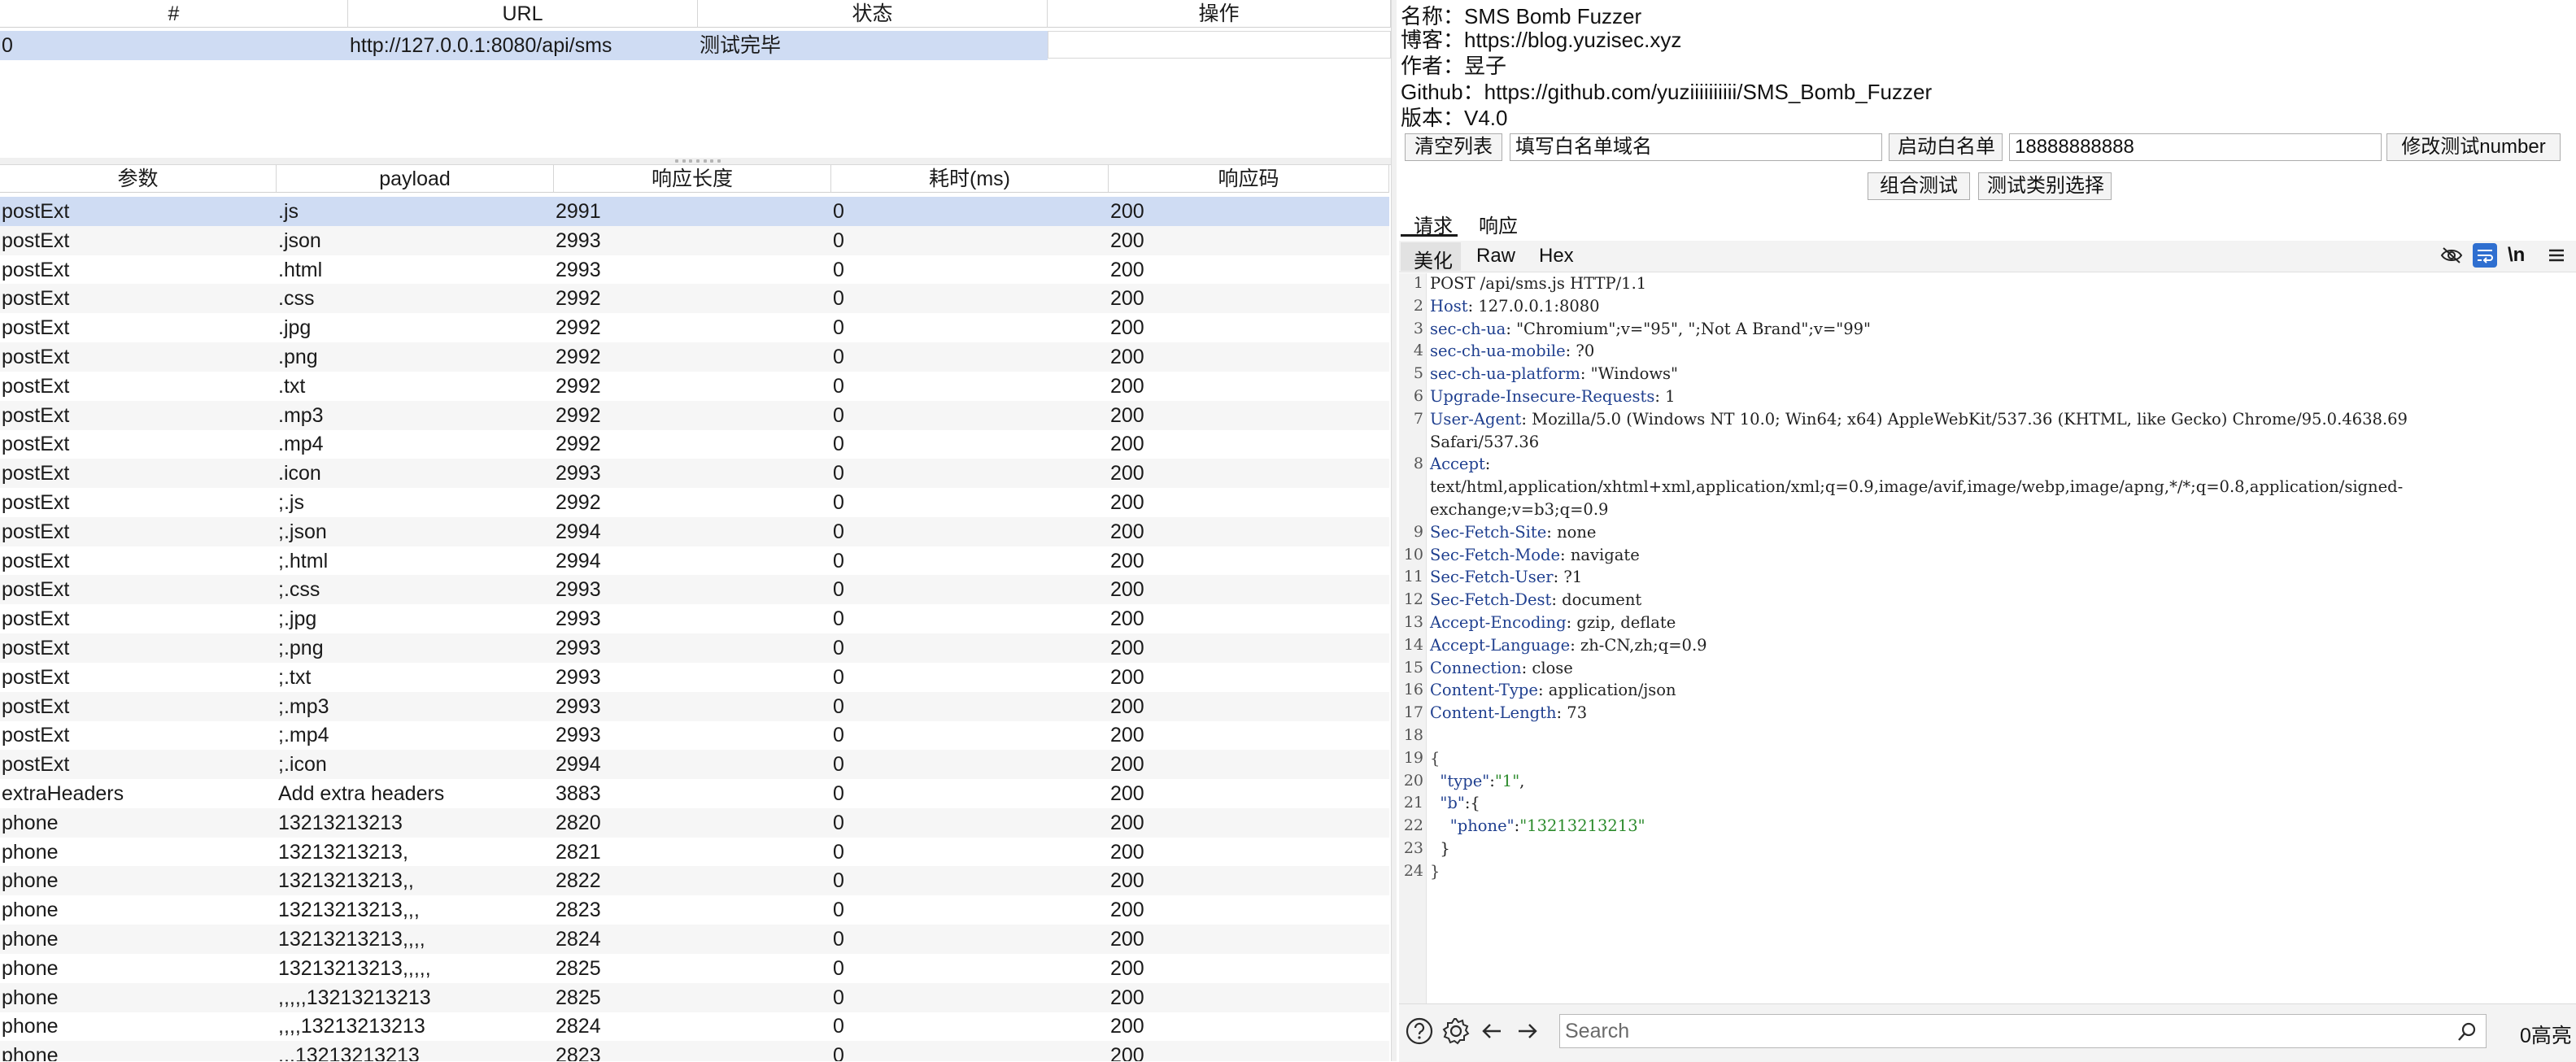  Describe the element at coordinates (1498, 622) in the screenshot. I see `header-key: Accept-Encoding` at that location.